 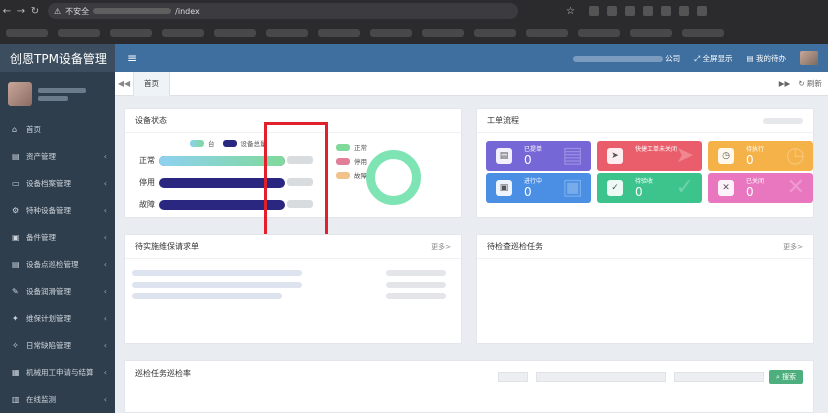 What do you see at coordinates (124, 83) in the screenshot?
I see `tab-scroll-left-icon: ◀◀` at bounding box center [124, 83].